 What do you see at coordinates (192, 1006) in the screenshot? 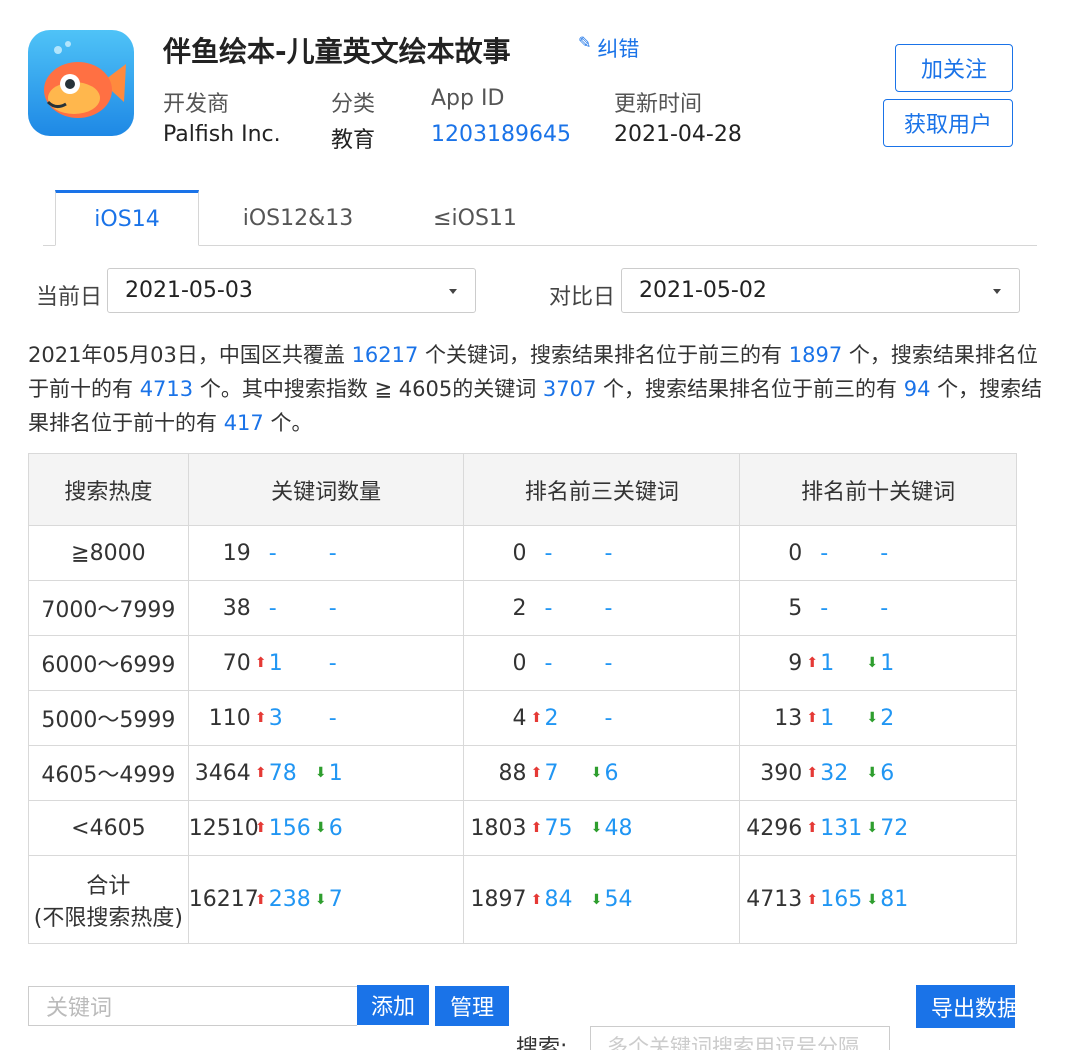
I see `keyword-input: 关键词` at bounding box center [192, 1006].